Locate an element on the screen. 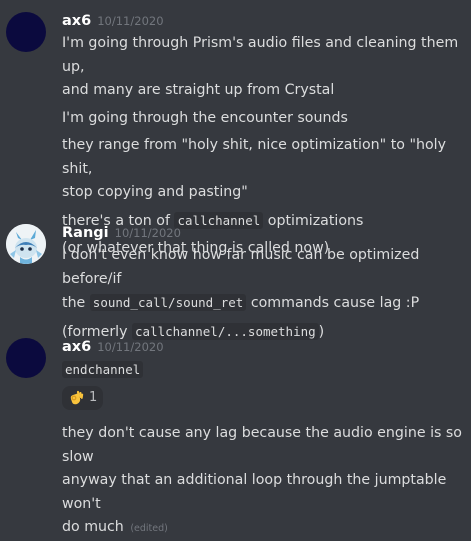 This screenshot has width=471, height=541. reaction-button: 1 is located at coordinates (83, 397).